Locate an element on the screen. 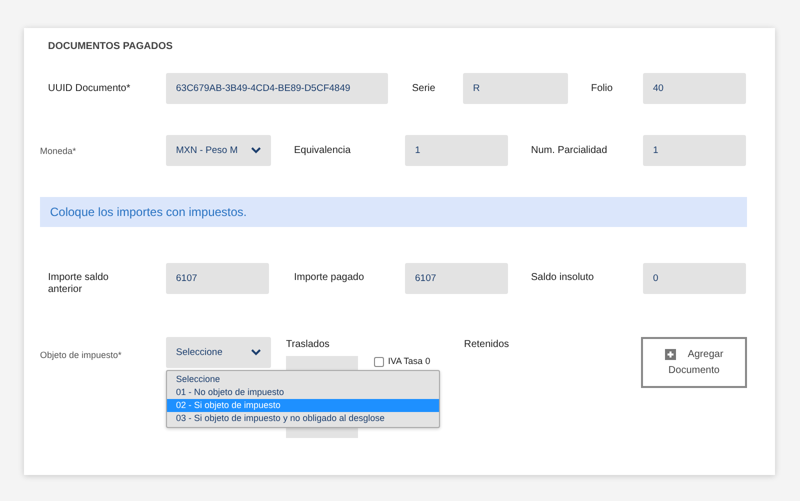 The image size is (800, 501). field-label: Importe saldo anterior is located at coordinates (78, 283).